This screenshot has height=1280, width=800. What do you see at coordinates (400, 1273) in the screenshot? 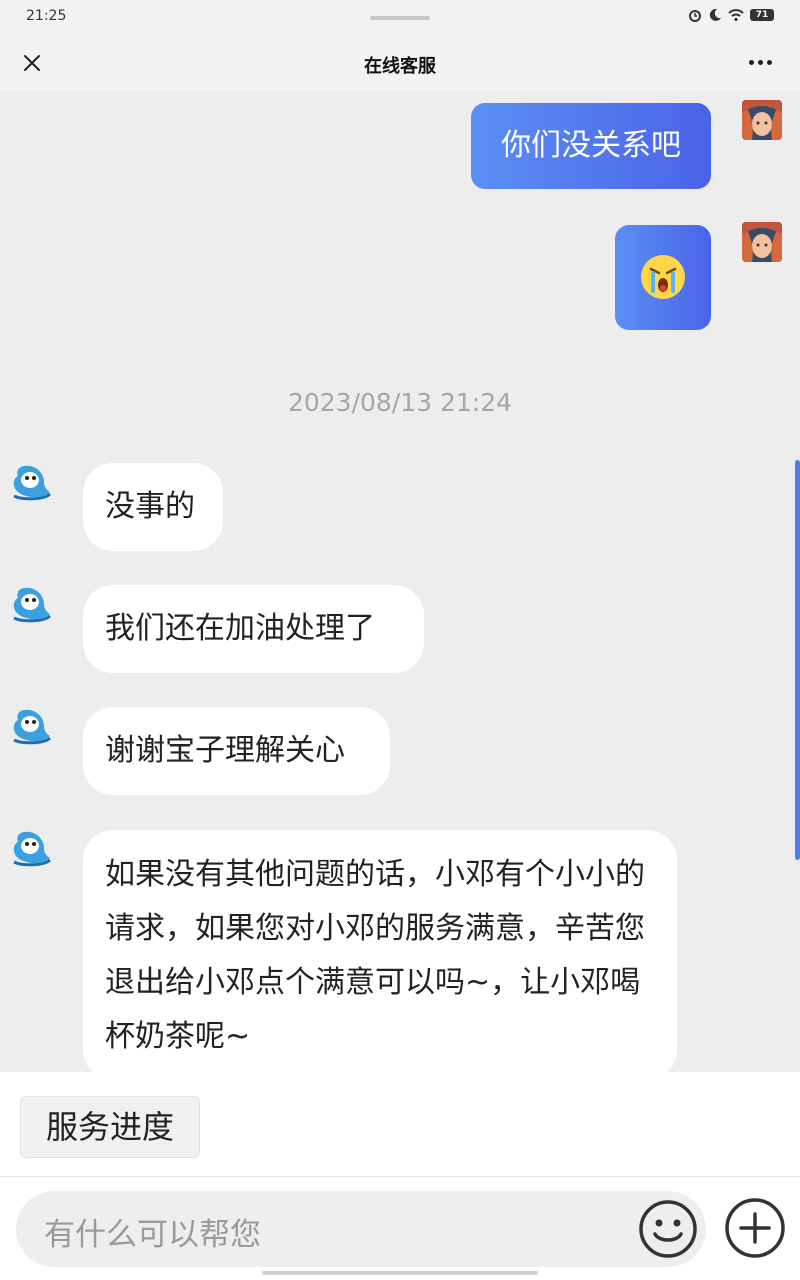
I see `home-indicator` at bounding box center [400, 1273].